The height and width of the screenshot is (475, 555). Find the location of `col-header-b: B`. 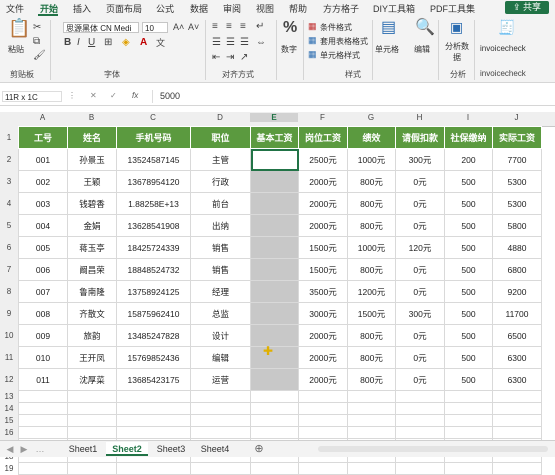

col-header-b: B is located at coordinates (91, 117).